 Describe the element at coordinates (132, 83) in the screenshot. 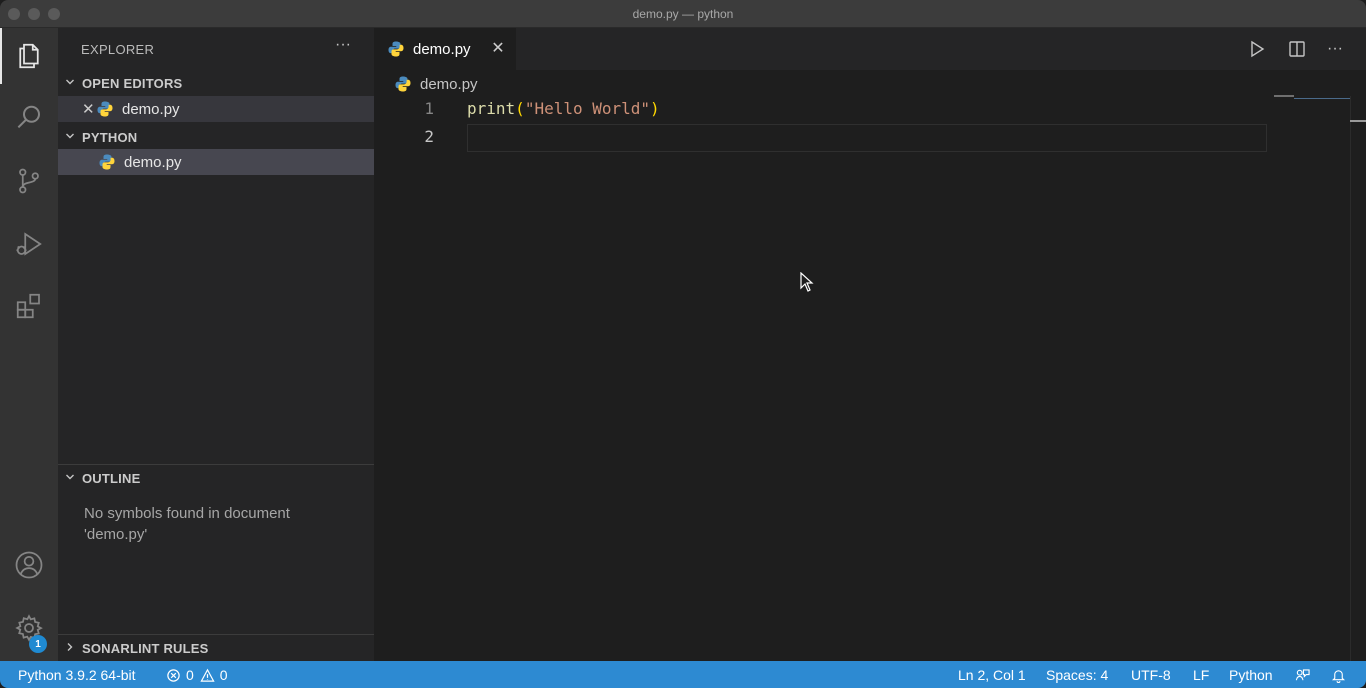

I see `open-editors-label: OPEN EDITORS` at that location.